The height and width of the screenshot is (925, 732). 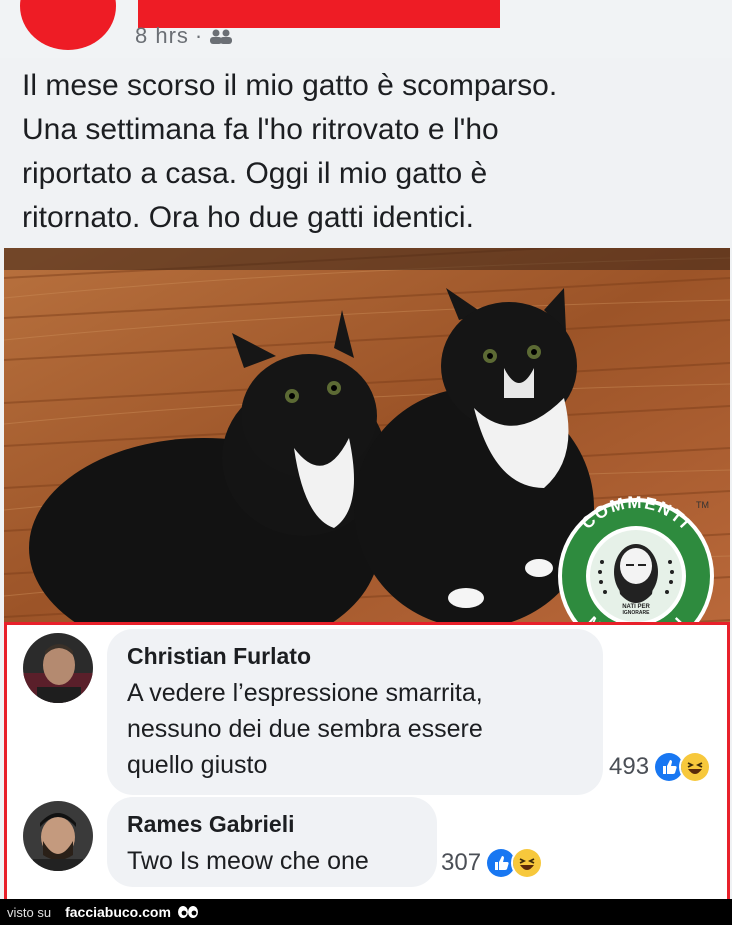 I want to click on post-meta: 8 hrs ·, so click(x=184, y=36).